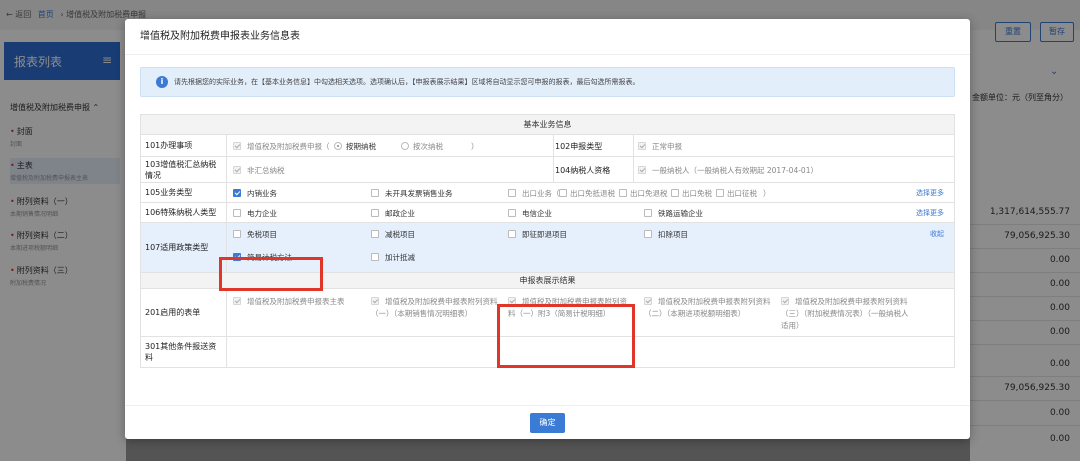  What do you see at coordinates (566, 336) in the screenshot?
I see `highlight-annex1-sub3` at bounding box center [566, 336].